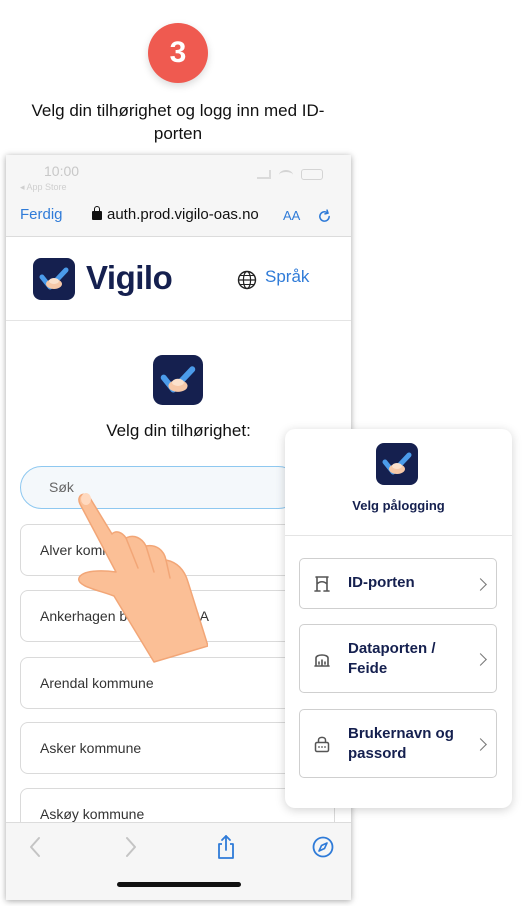  Describe the element at coordinates (54, 279) in the screenshot. I see `vigilo-logo-icon` at that location.